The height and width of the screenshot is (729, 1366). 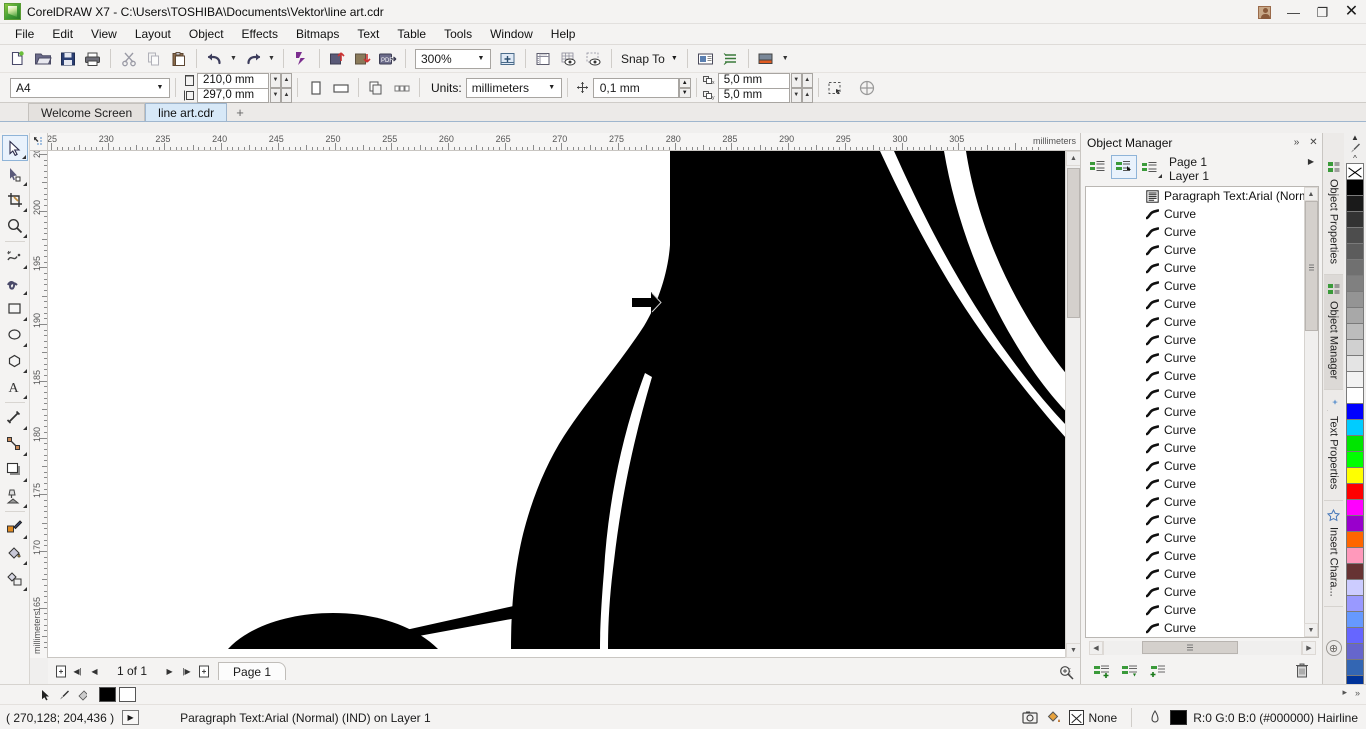 I want to click on menu-text: Text, so click(x=368, y=34).